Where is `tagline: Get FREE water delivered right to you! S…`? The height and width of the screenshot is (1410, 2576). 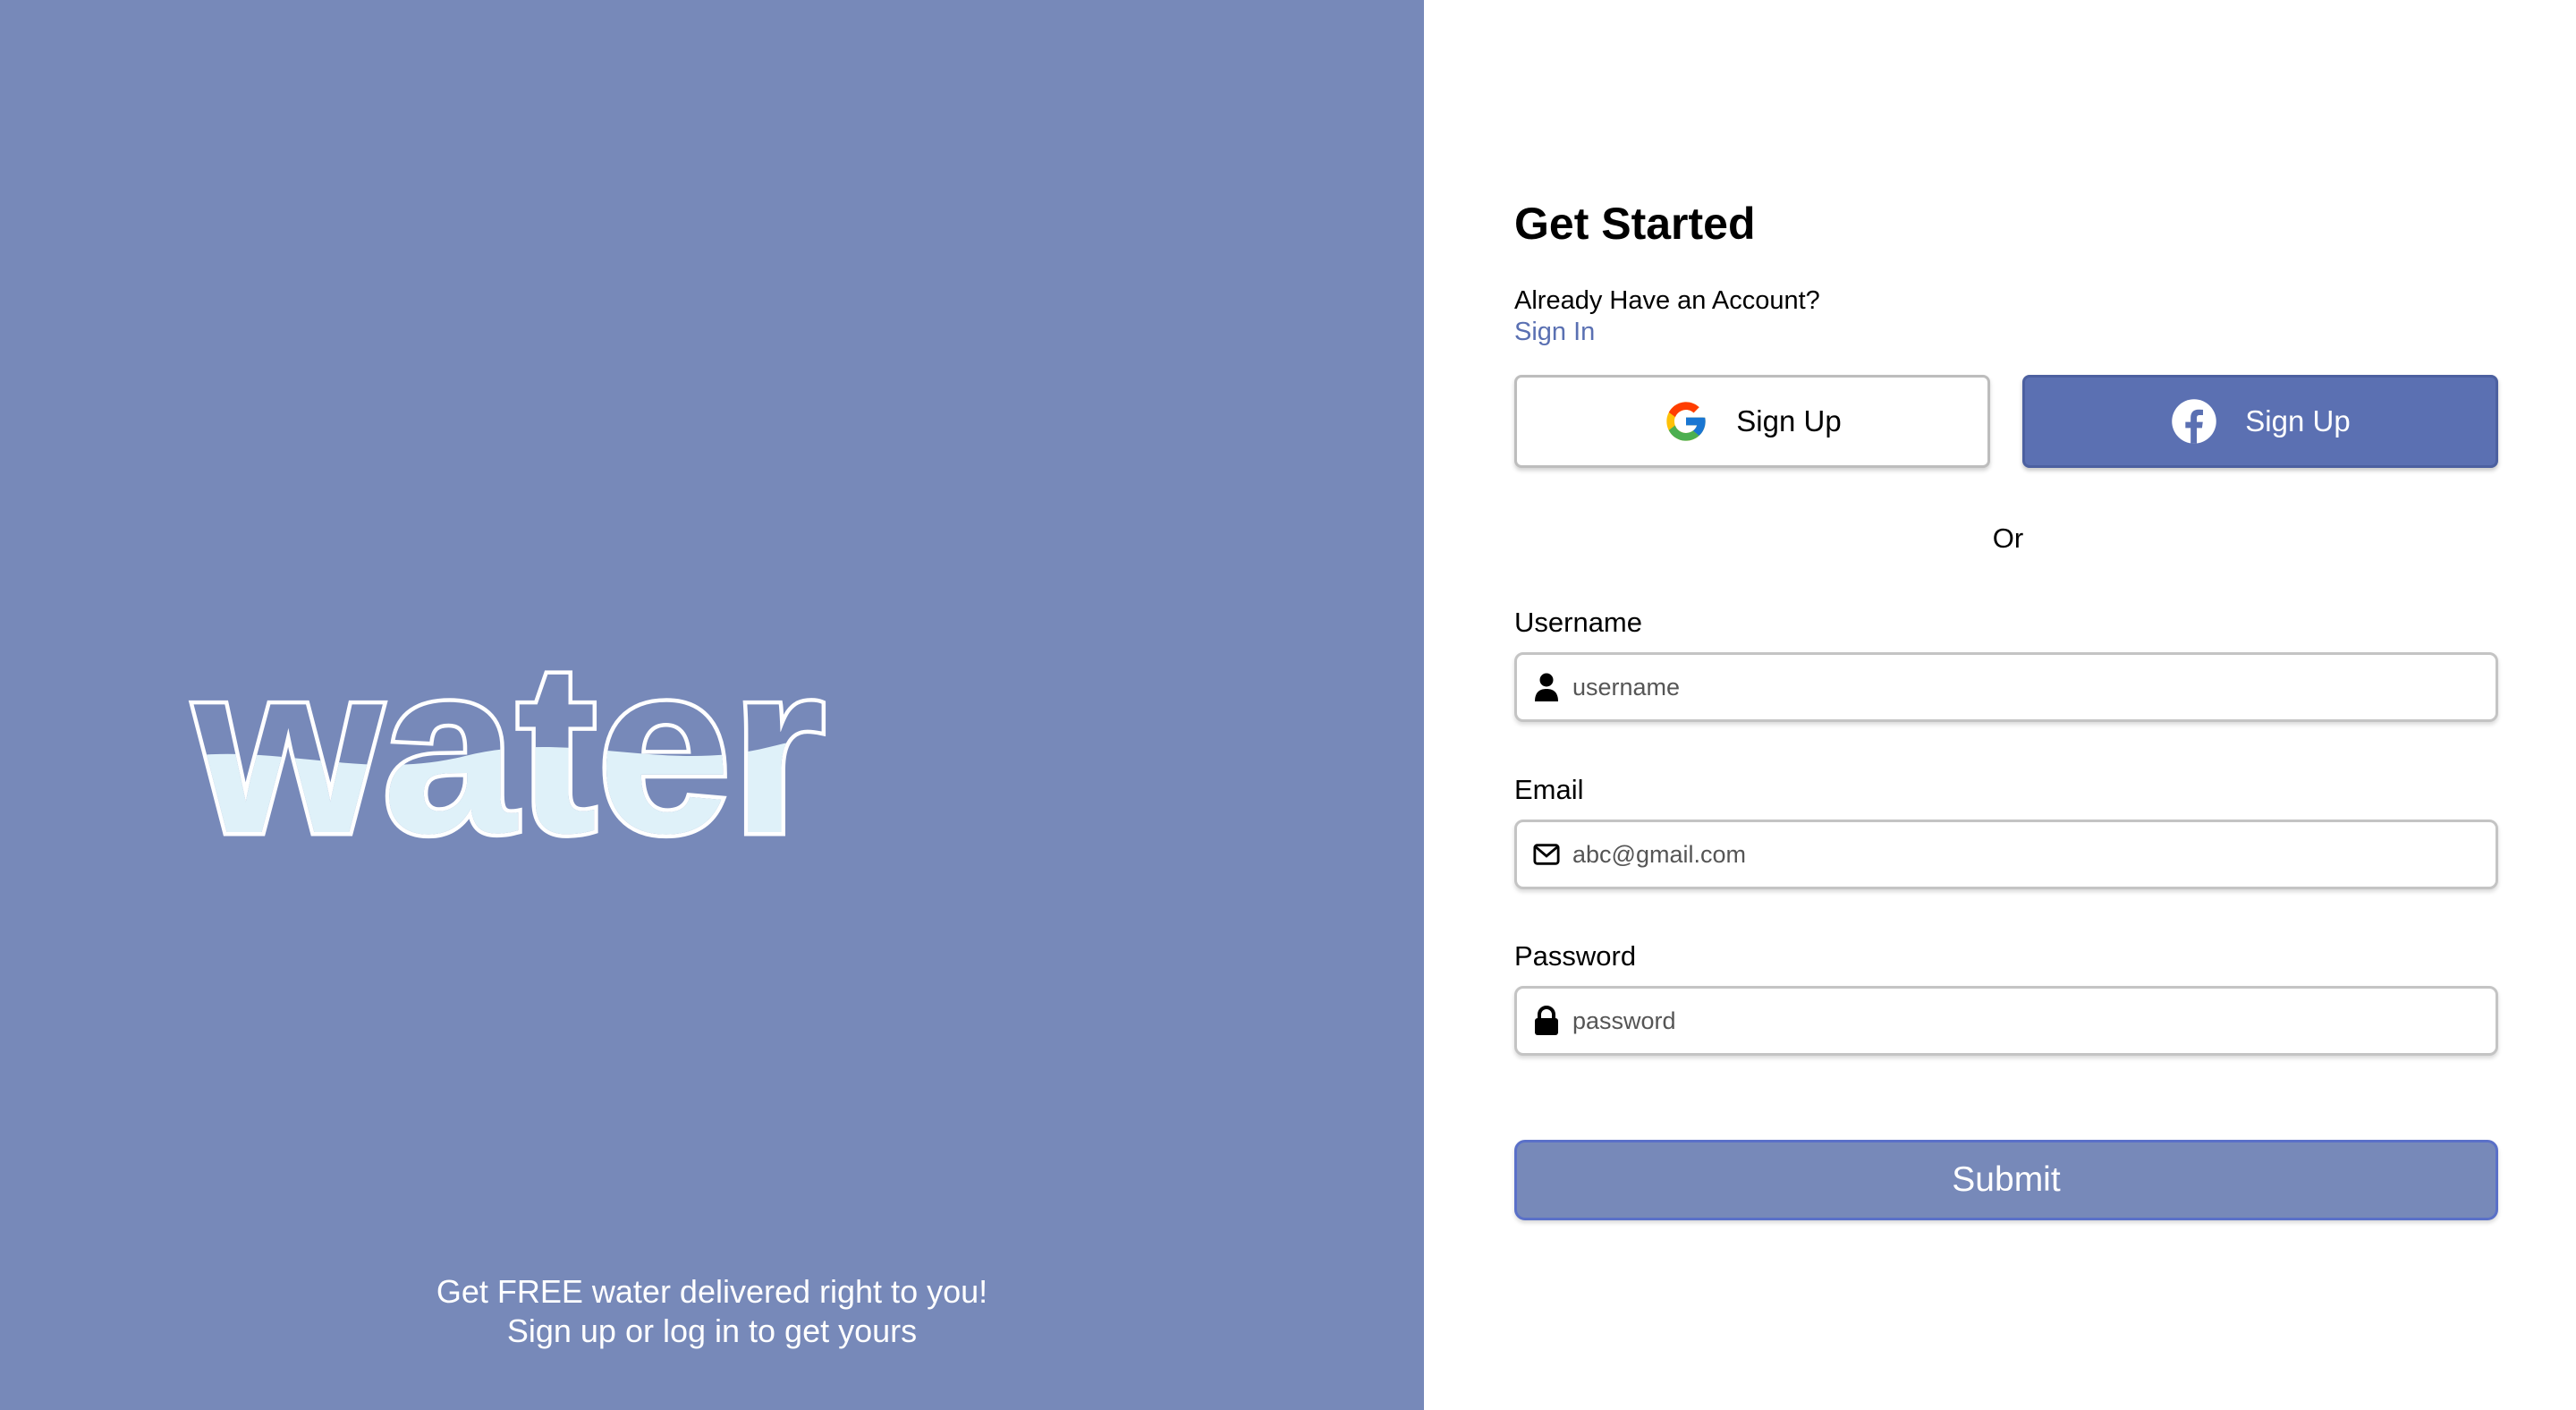 tagline: Get FREE water delivered right to you! S… is located at coordinates (712, 1312).